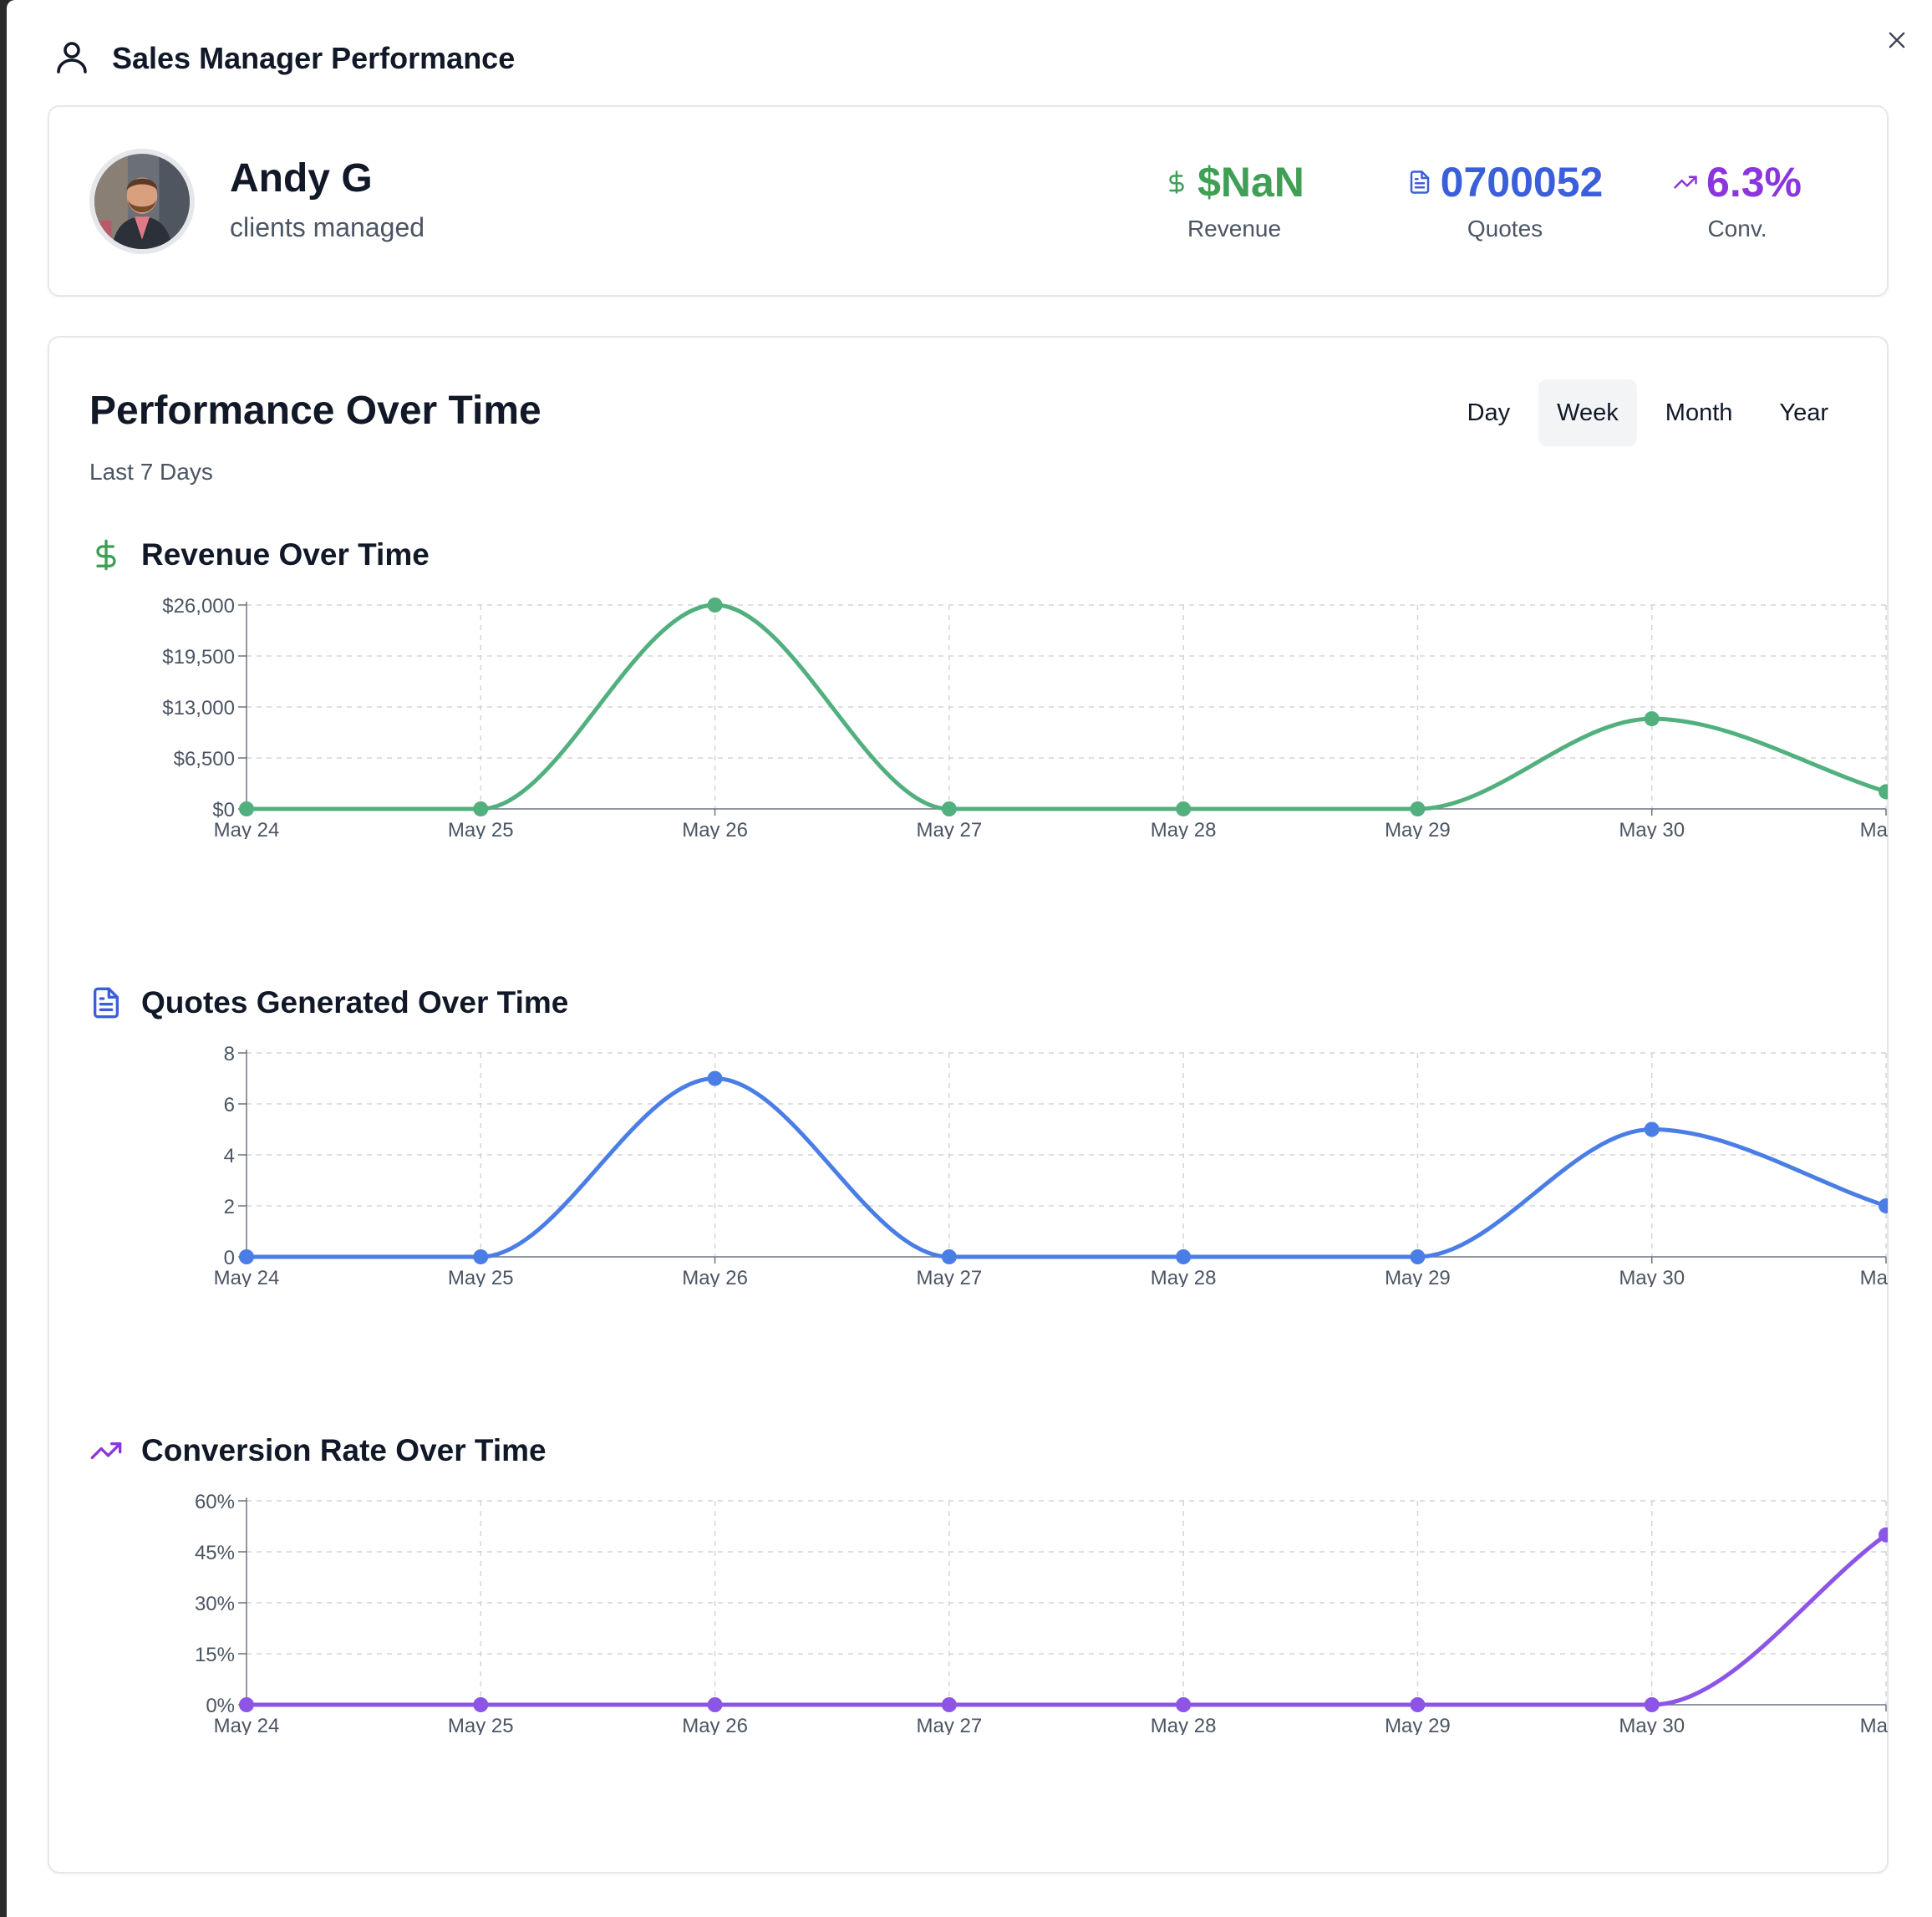 This screenshot has height=1917, width=1932. Describe the element at coordinates (1505, 229) in the screenshot. I see `quotes-label: Quotes` at that location.